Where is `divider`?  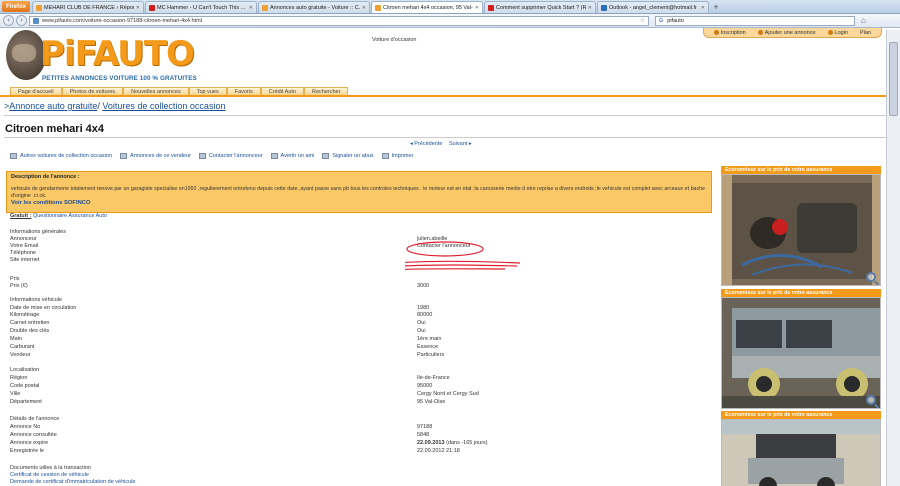 divider is located at coordinates (450, 115).